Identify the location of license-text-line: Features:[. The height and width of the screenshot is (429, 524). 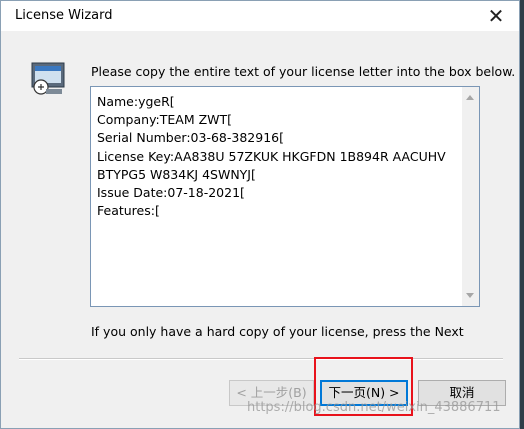
(128, 211).